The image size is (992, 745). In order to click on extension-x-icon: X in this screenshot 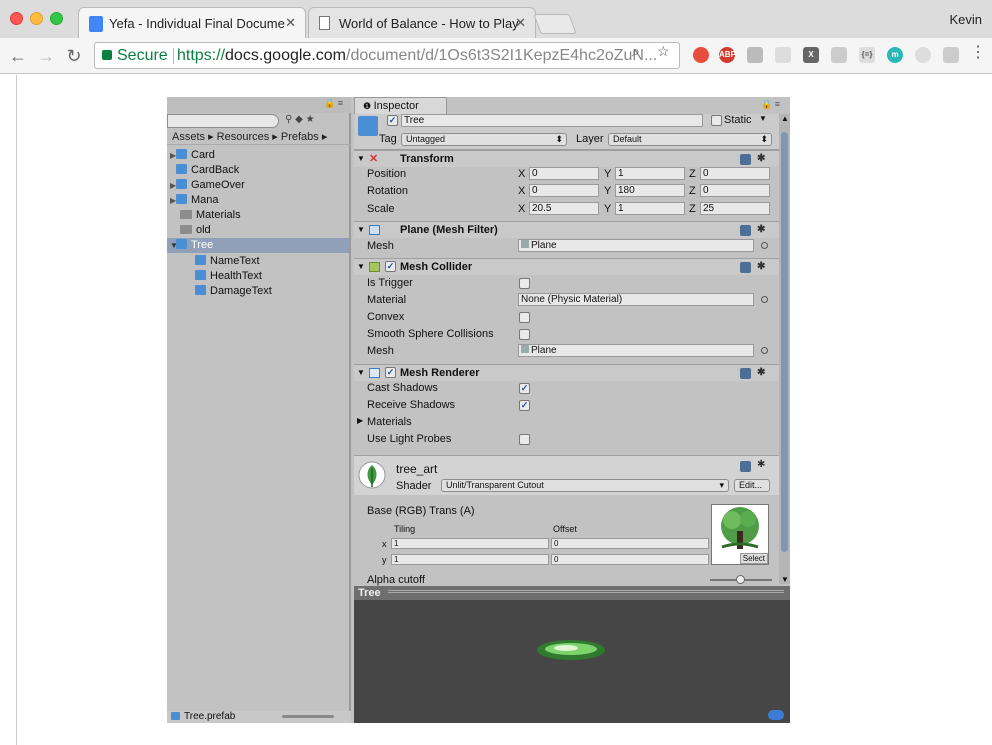, I will do `click(811, 55)`.